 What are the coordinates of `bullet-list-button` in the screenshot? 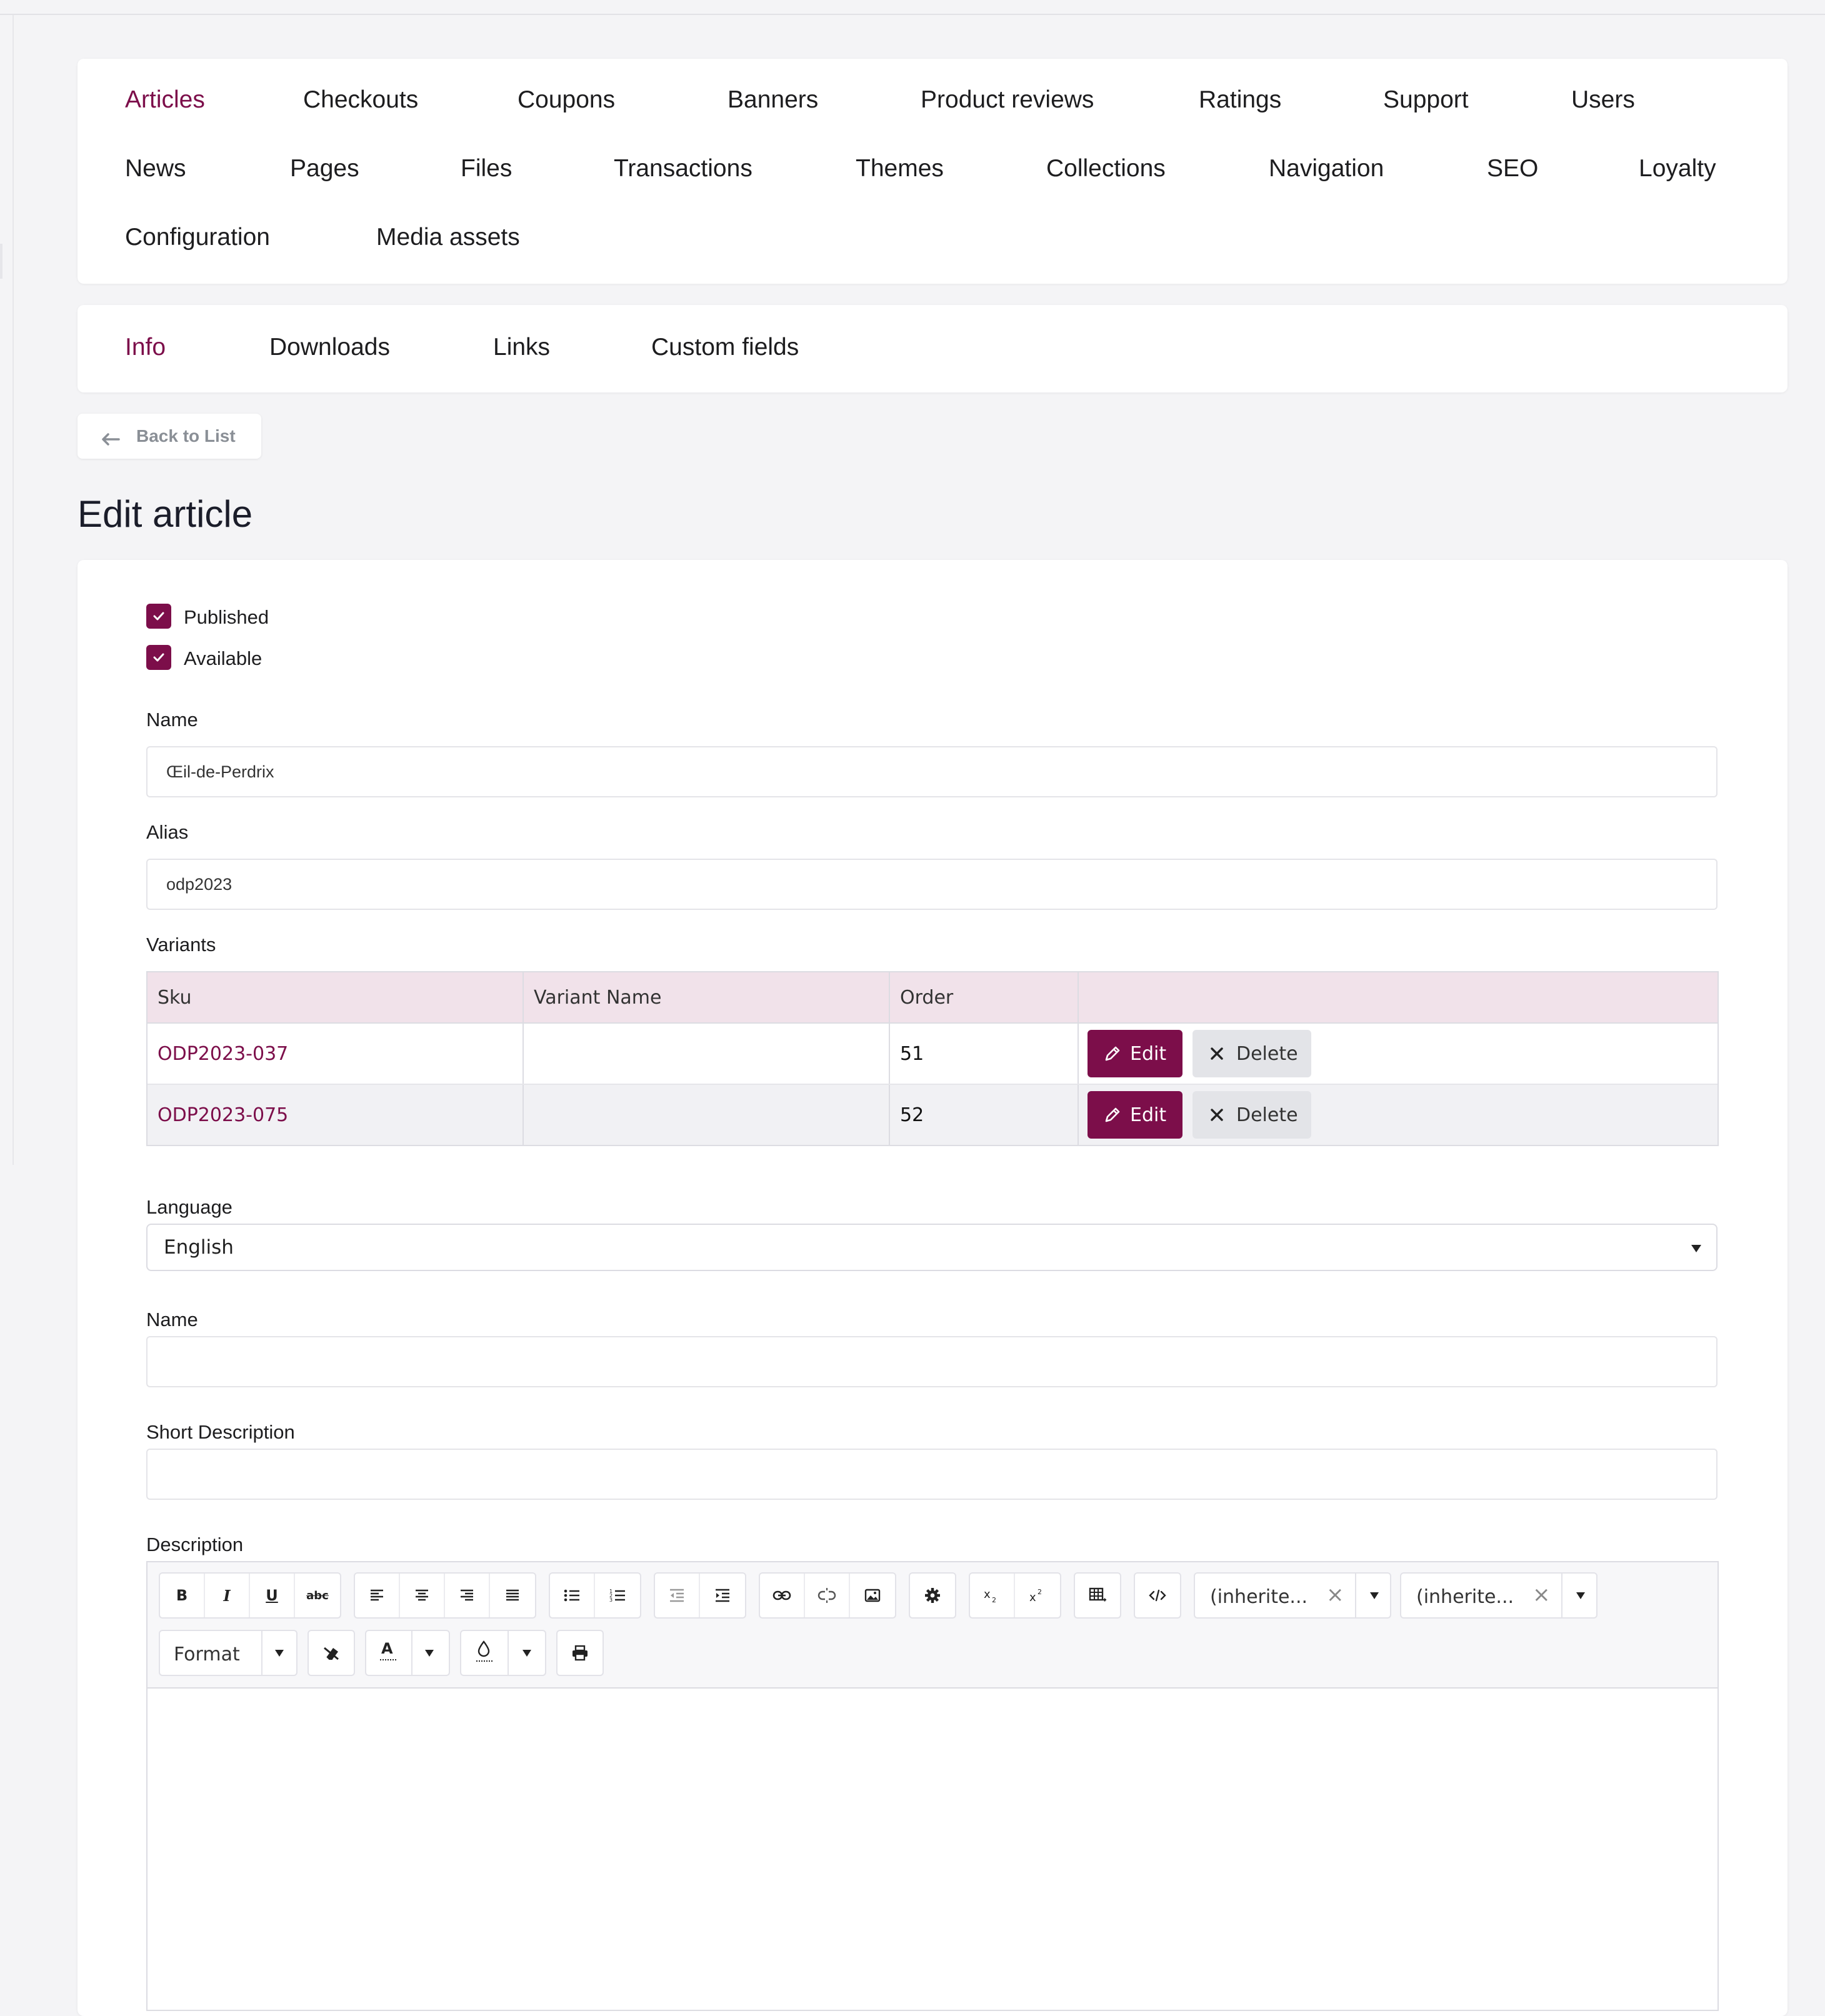 It's located at (572, 1595).